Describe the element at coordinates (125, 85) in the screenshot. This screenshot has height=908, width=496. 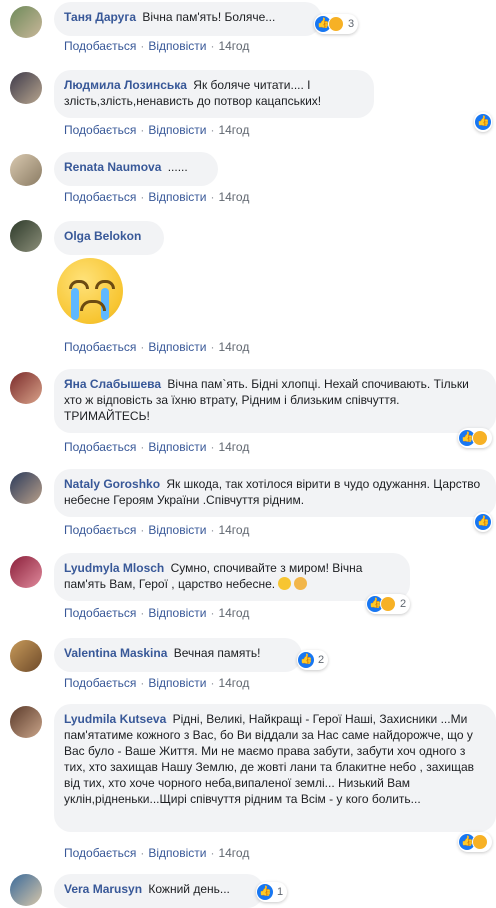
I see `comment-author: Людмила Лозинська` at that location.